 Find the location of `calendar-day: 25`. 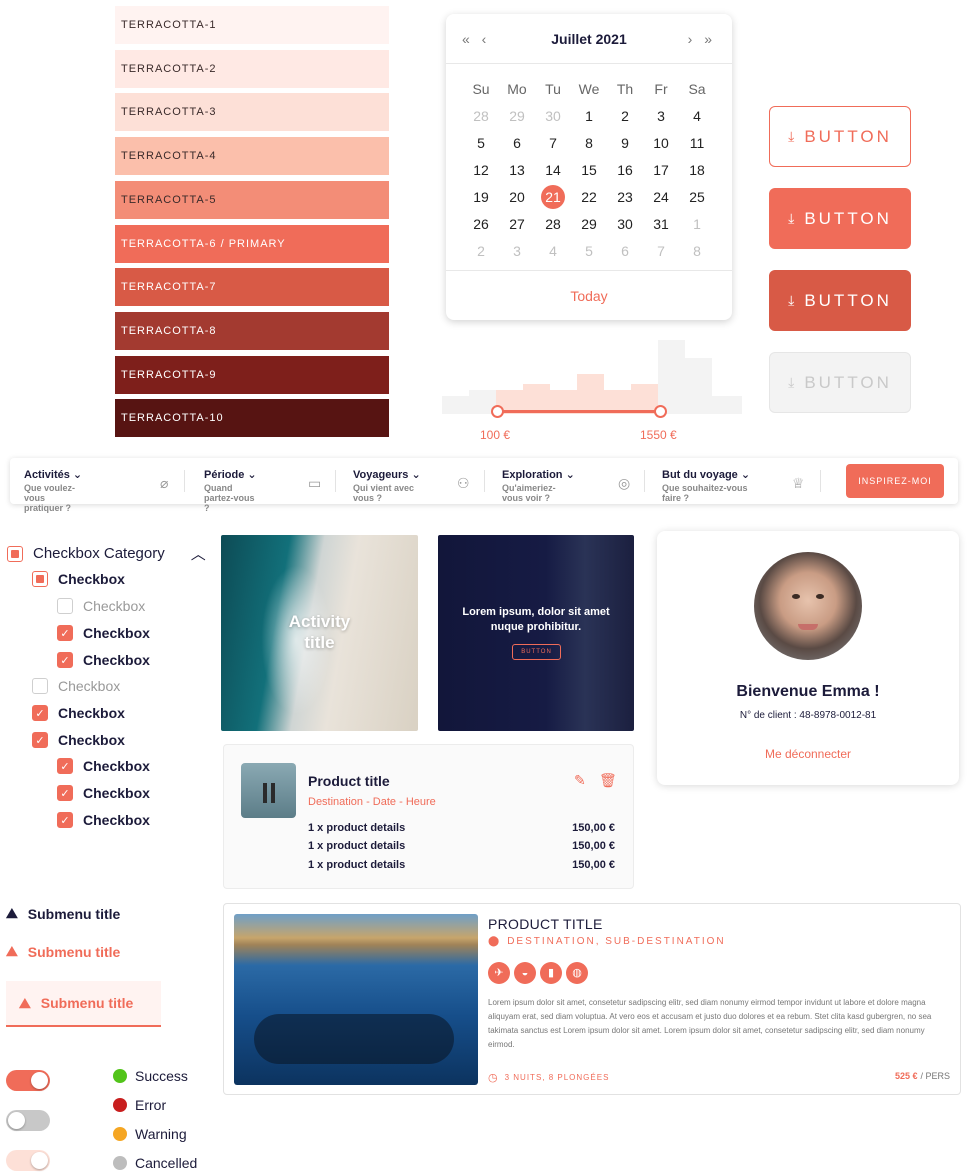

calendar-day: 25 is located at coordinates (697, 197).